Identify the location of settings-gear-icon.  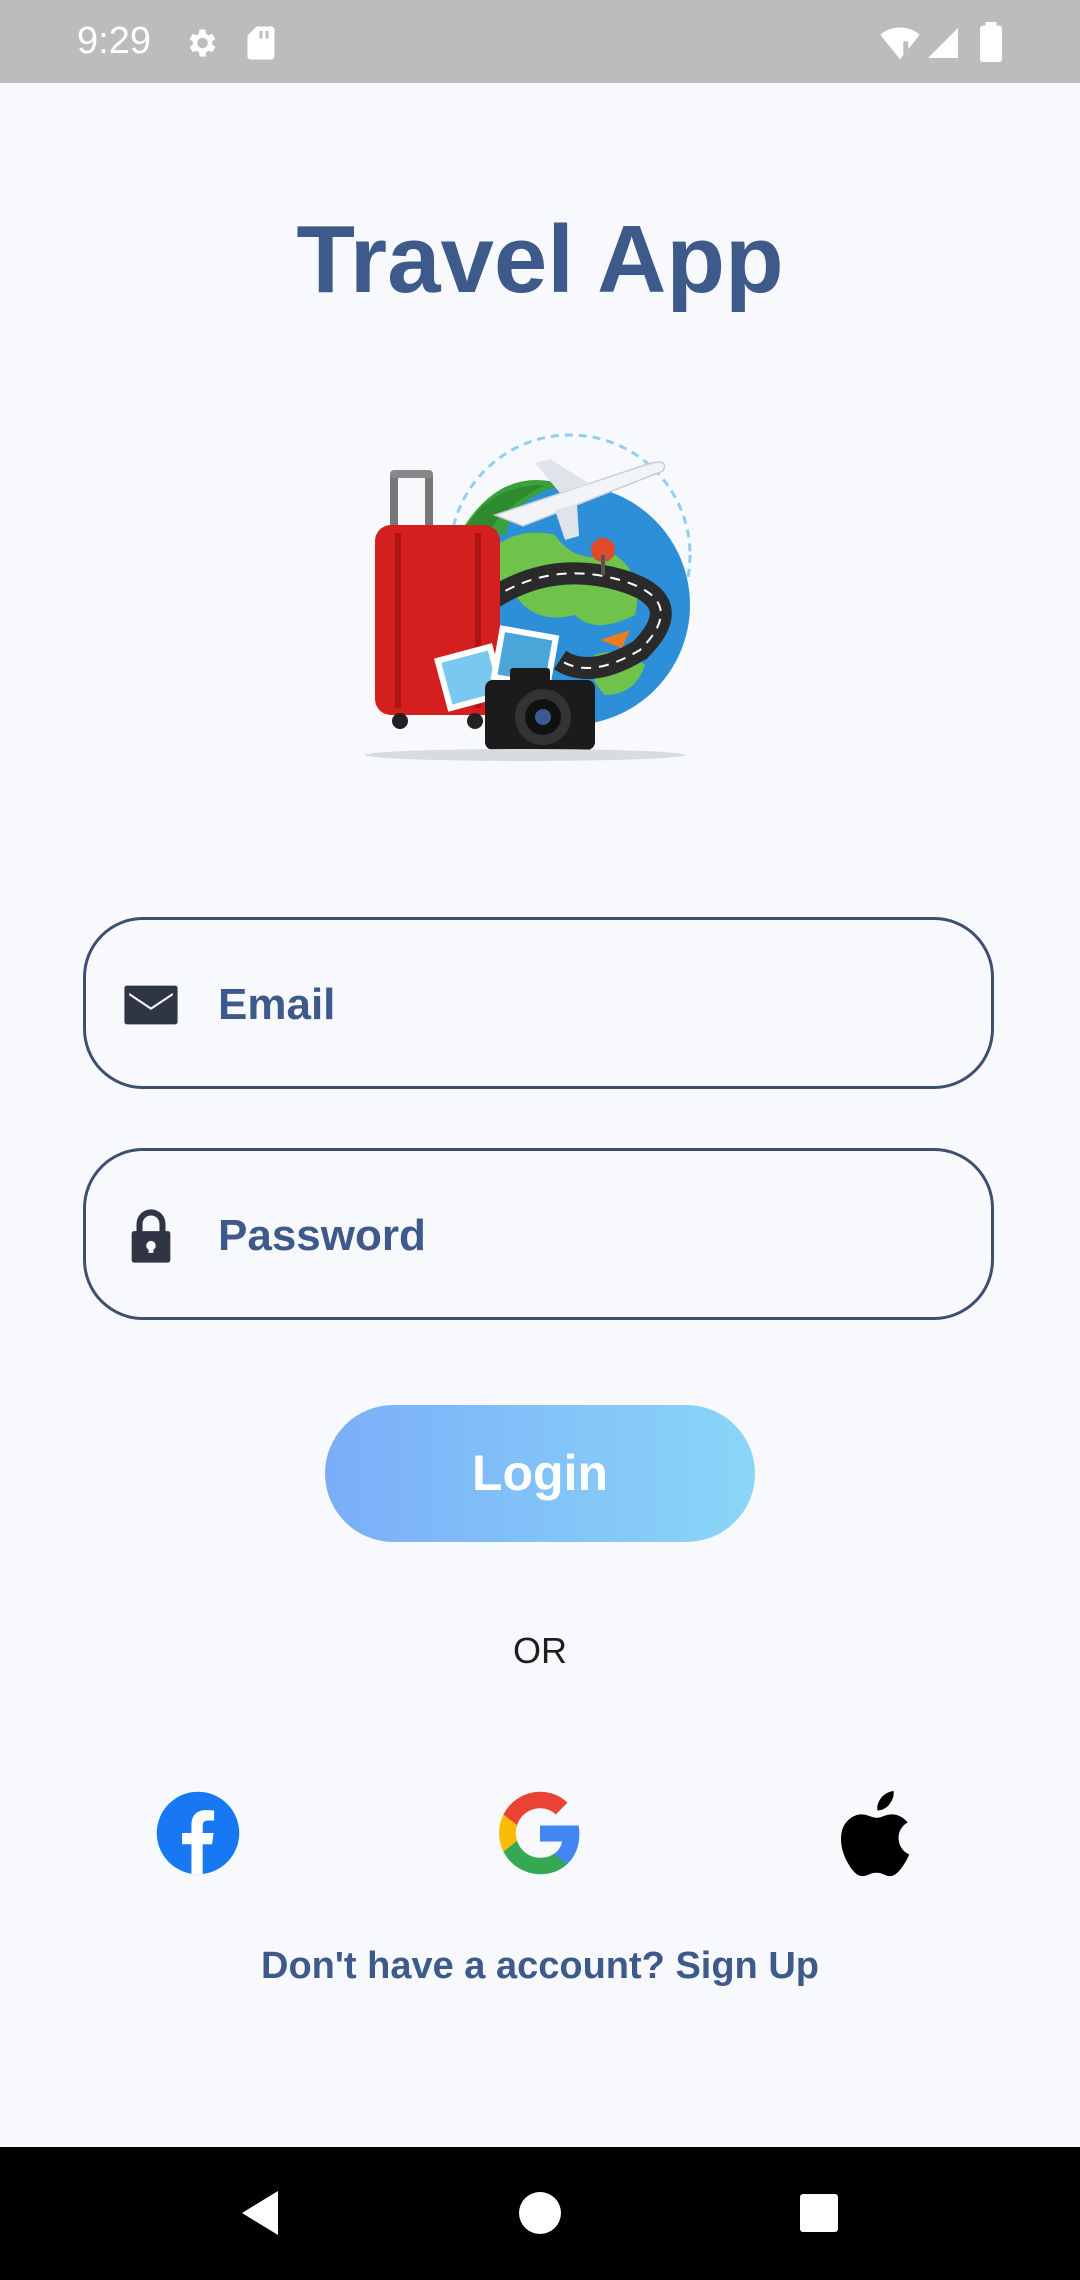
(202, 43).